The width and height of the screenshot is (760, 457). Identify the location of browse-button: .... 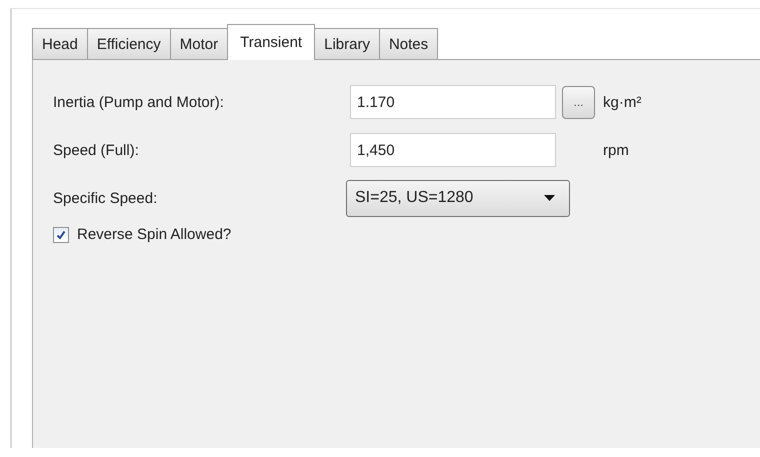
(578, 102).